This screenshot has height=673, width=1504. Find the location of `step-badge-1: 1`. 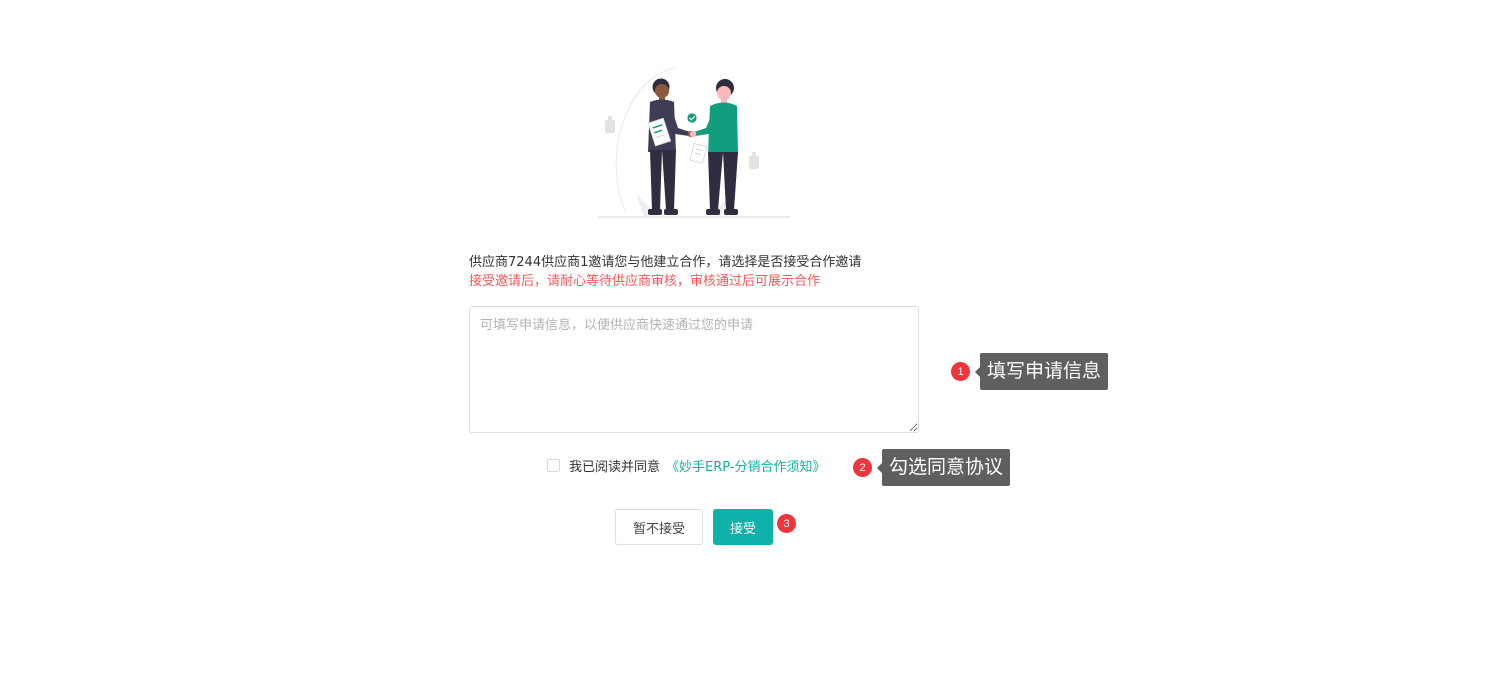

step-badge-1: 1 is located at coordinates (960, 371).